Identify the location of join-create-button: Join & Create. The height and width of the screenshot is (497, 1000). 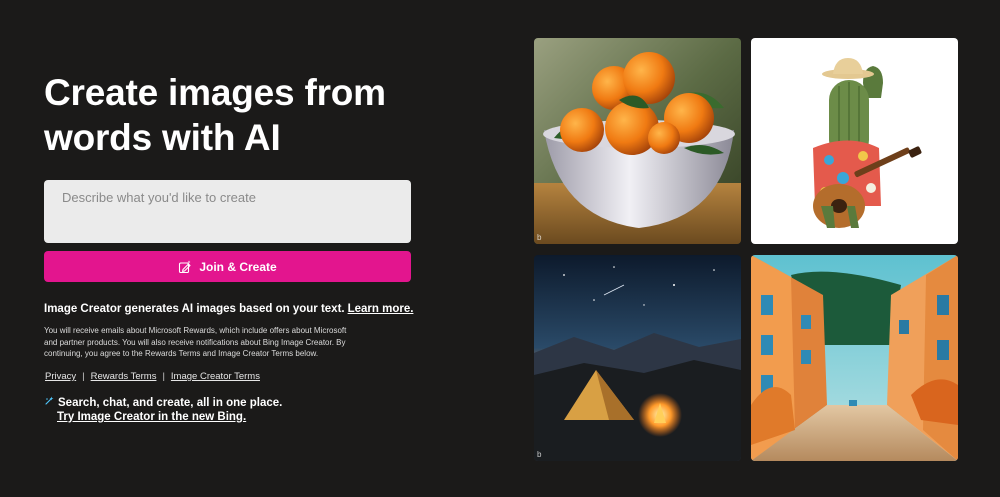
(227, 266).